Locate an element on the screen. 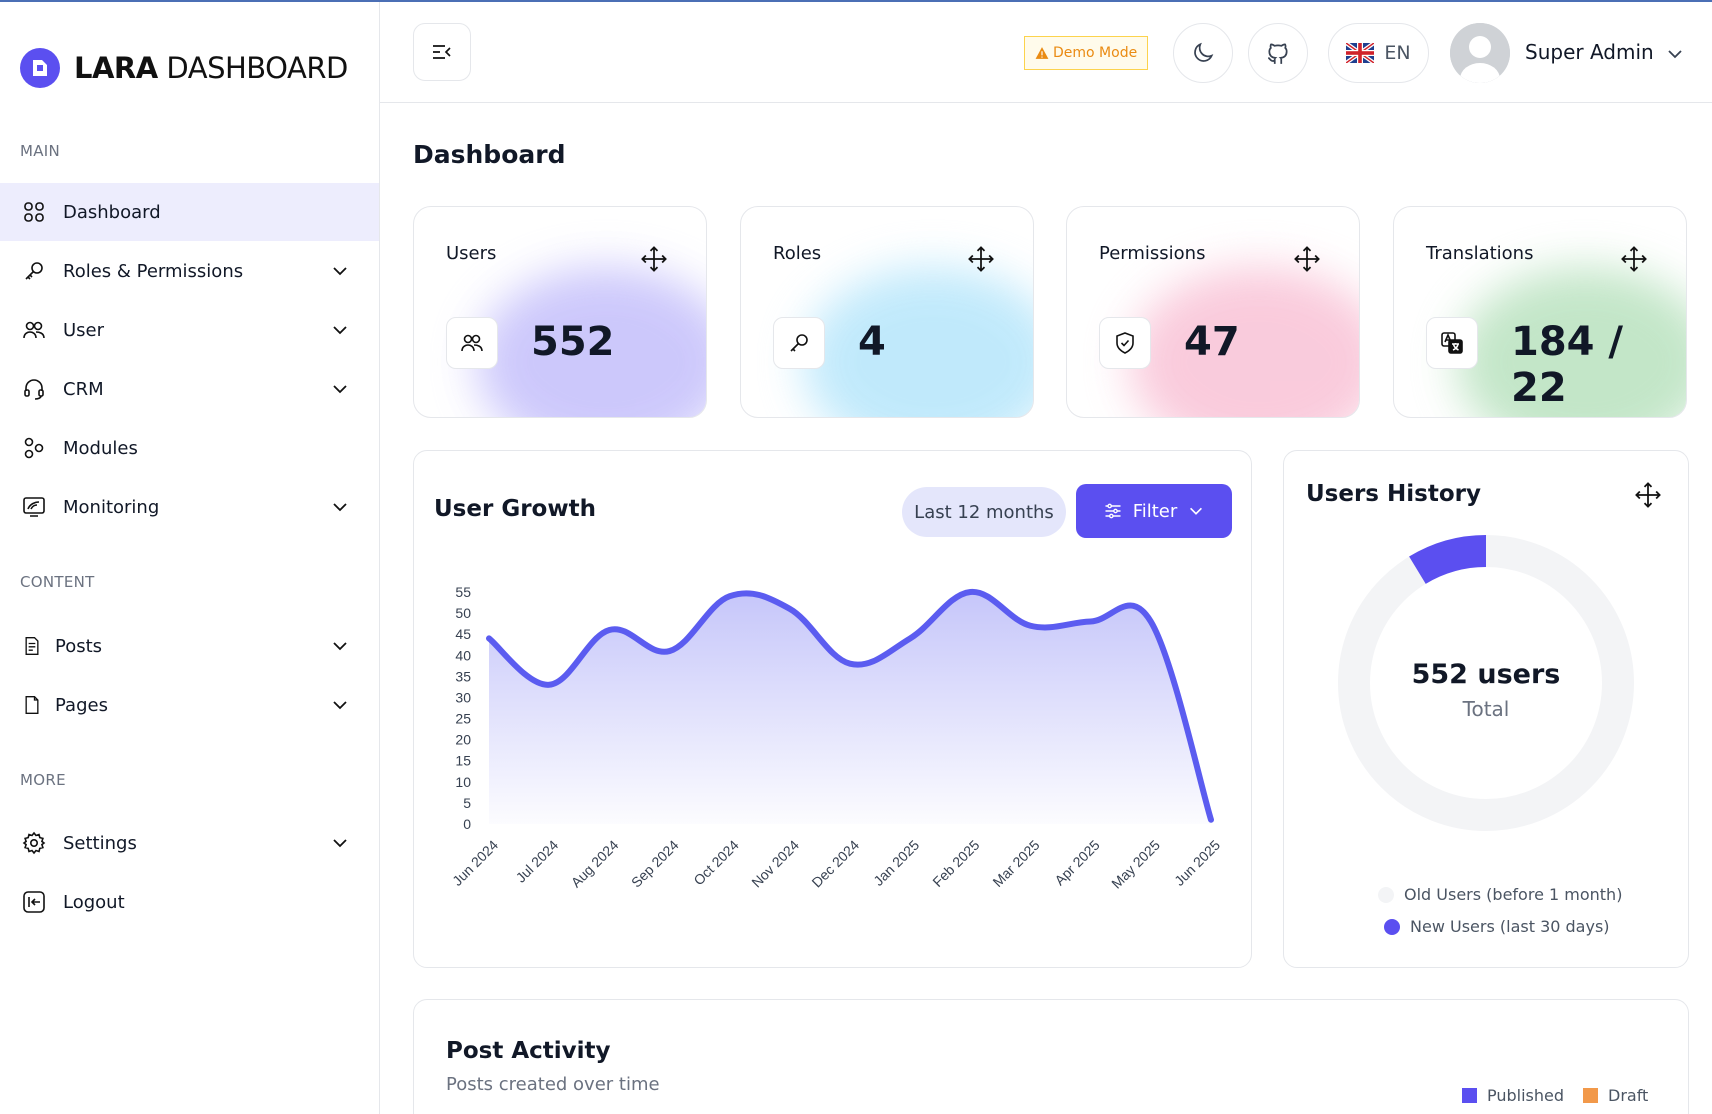 This screenshot has height=1114, width=1712. post-icon is located at coordinates (32, 646).